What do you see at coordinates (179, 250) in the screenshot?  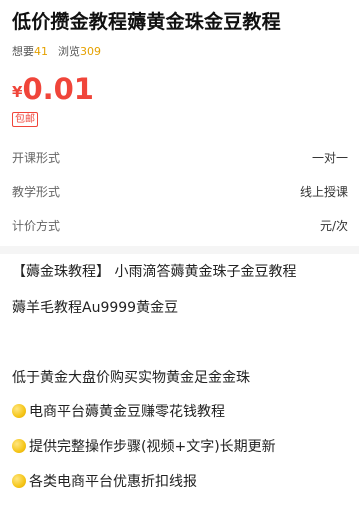 I see `section-divider` at bounding box center [179, 250].